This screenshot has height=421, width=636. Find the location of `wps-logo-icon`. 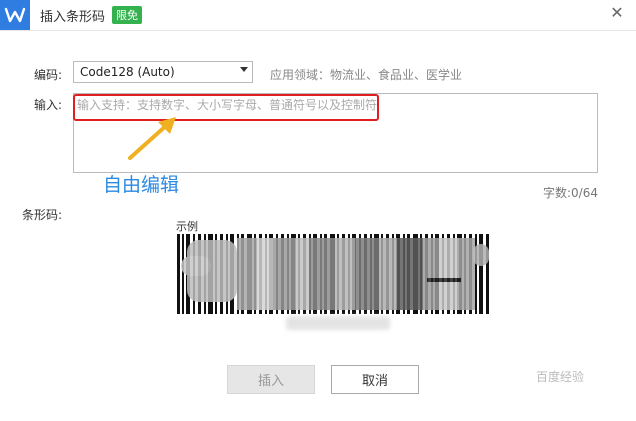

wps-logo-icon is located at coordinates (15, 15).